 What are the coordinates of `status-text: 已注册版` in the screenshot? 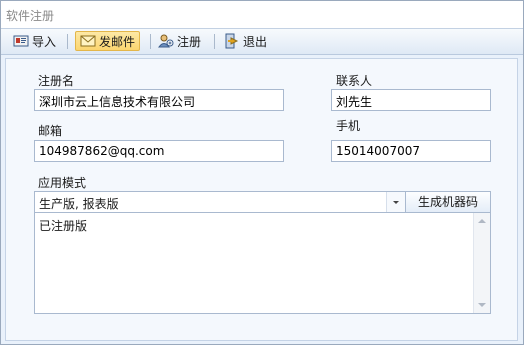 It's located at (63, 226).